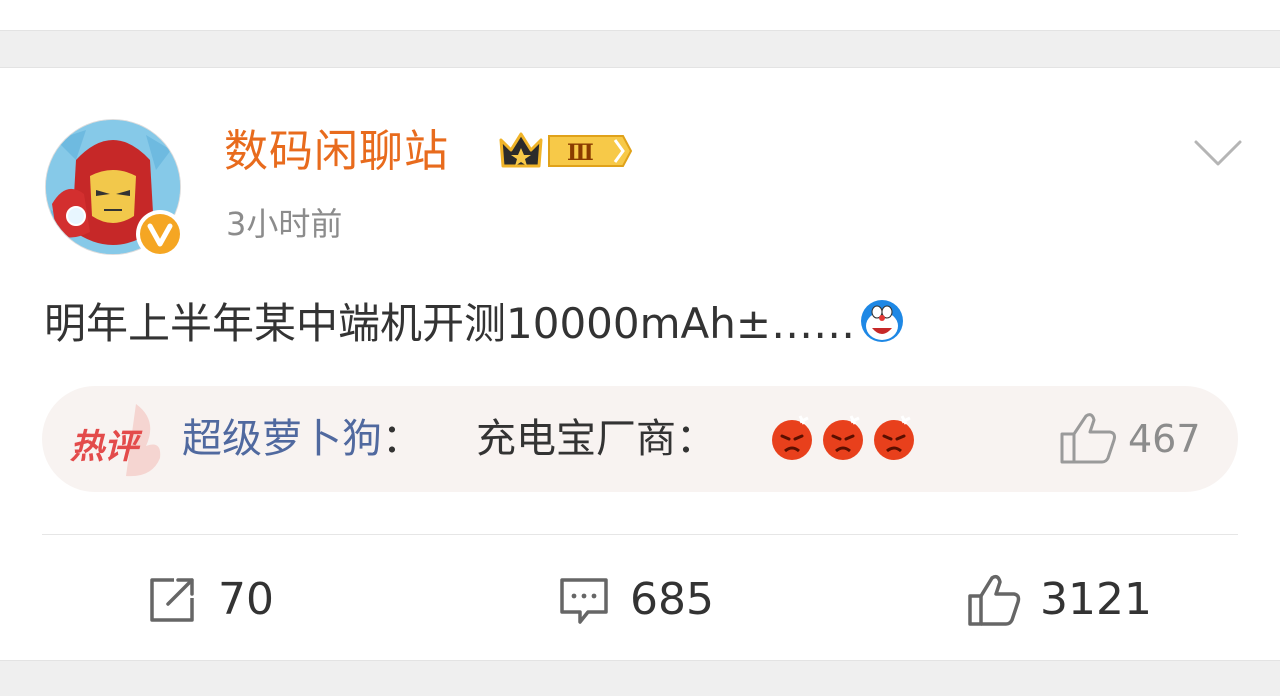  Describe the element at coordinates (1218, 152) in the screenshot. I see `chevron-down-icon` at that location.